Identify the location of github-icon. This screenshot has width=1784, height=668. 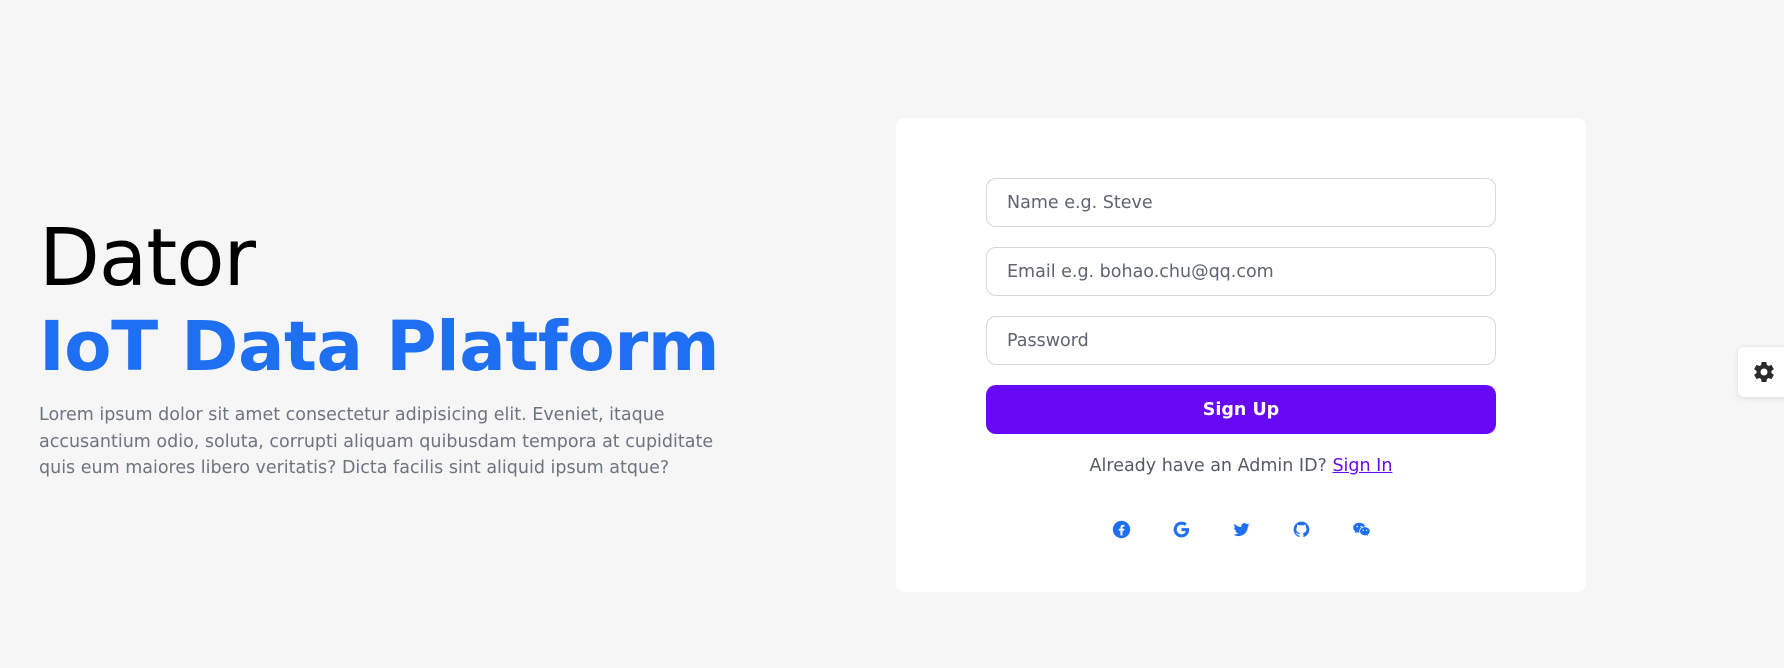
(1301, 529).